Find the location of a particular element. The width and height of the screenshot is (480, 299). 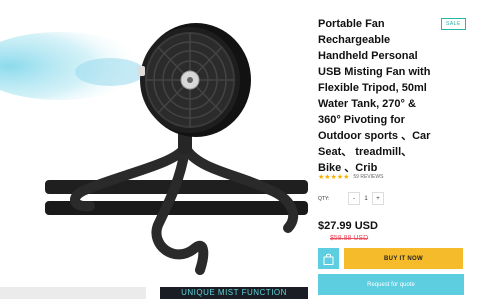

quantity-stepper: - 1 + is located at coordinates (366, 198).